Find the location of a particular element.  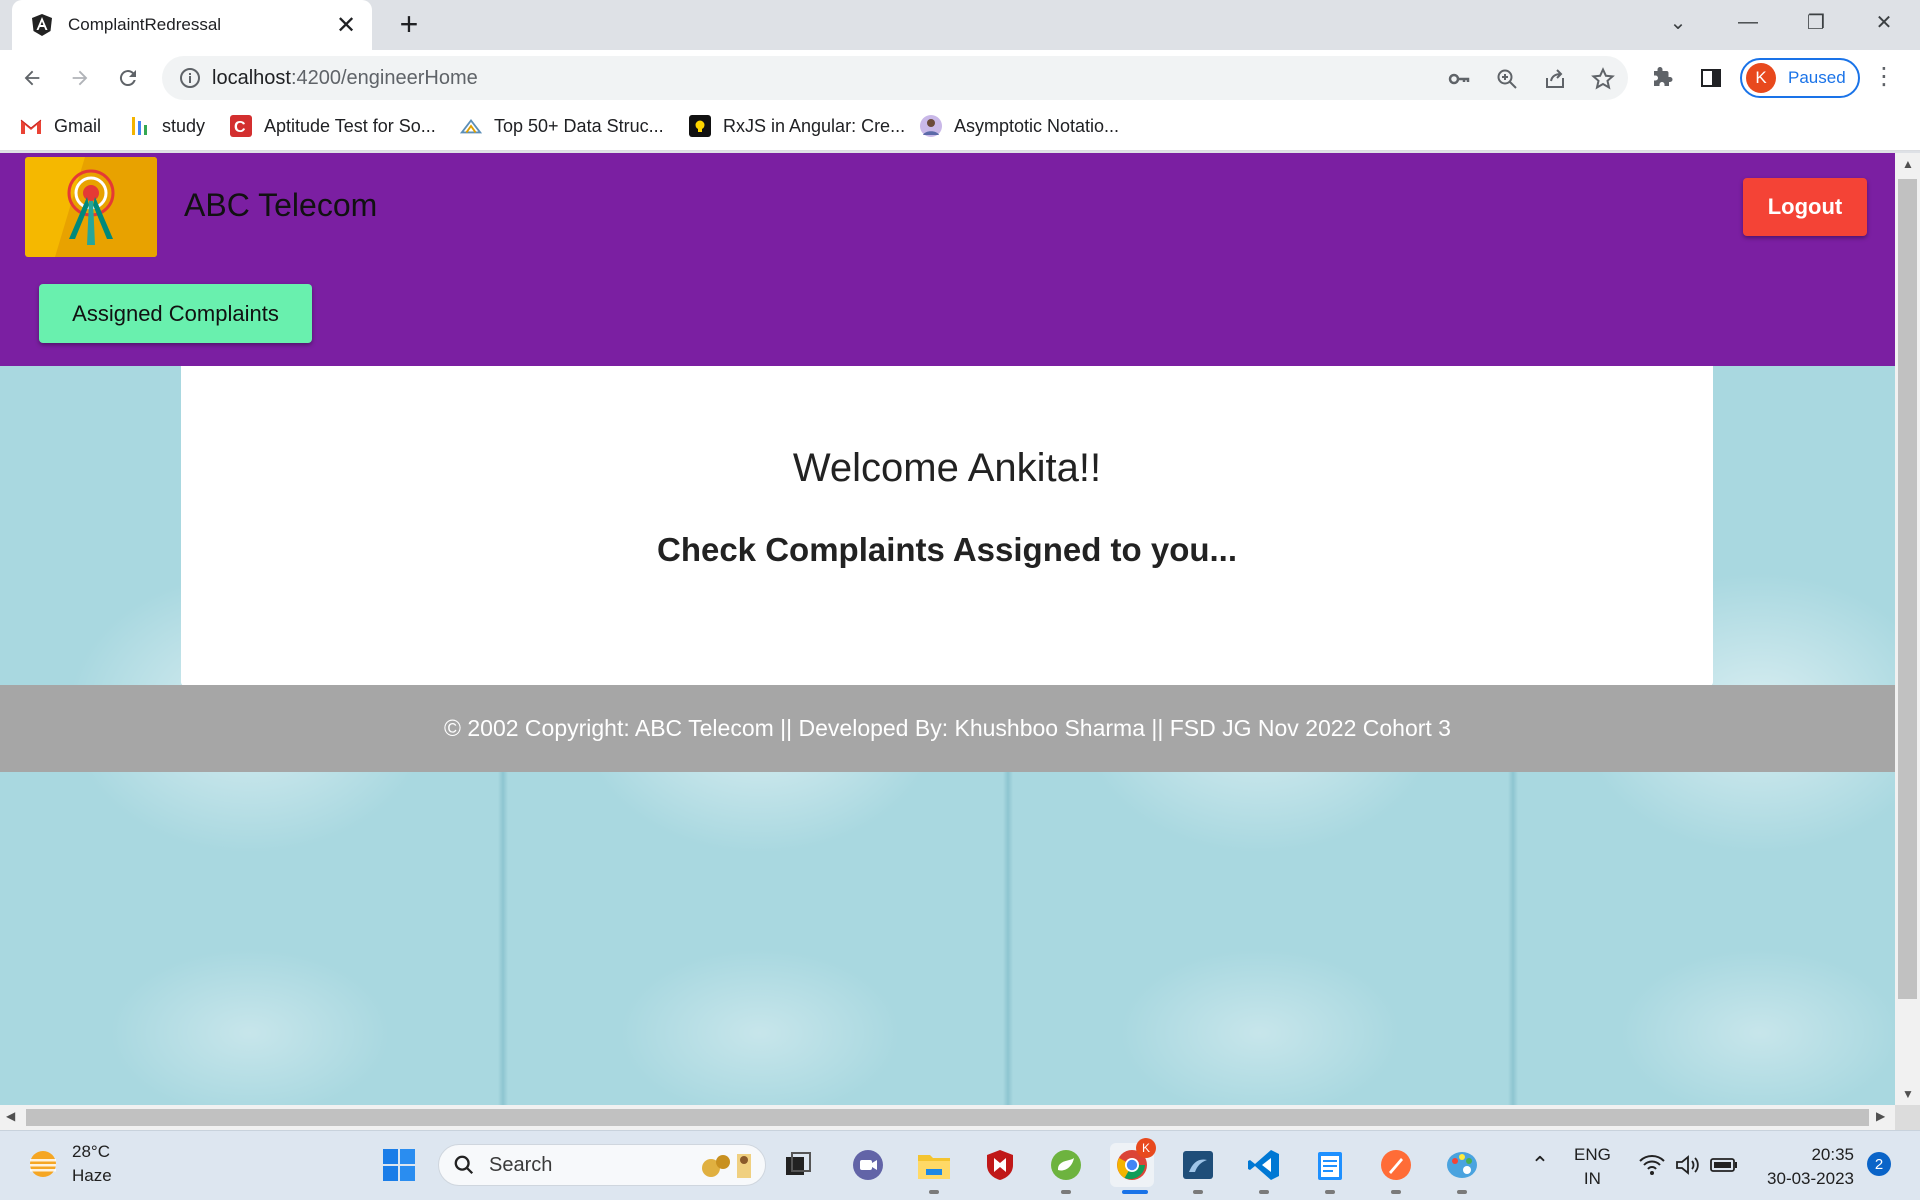

tab-search-icon: ⌄ is located at coordinates (1678, 22).